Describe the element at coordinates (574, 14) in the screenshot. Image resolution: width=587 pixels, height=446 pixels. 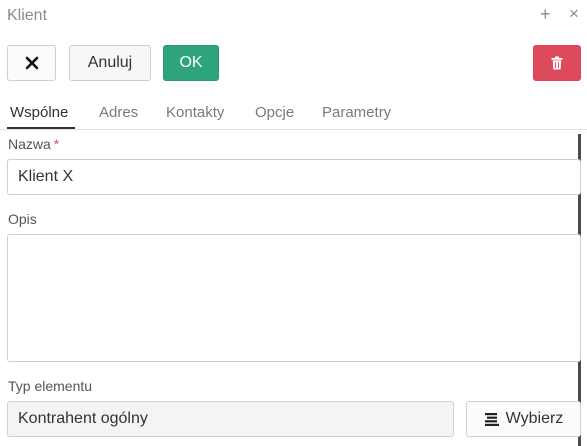
I see `close-window-icon: ×` at that location.